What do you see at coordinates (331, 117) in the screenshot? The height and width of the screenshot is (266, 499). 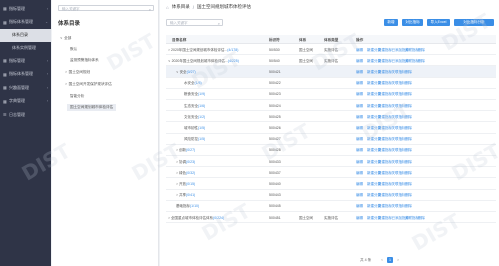 I see `table-row: 文化安全(1/2) 500425 编辑 新建分类 新建指标 关联指标 删除` at bounding box center [331, 117].